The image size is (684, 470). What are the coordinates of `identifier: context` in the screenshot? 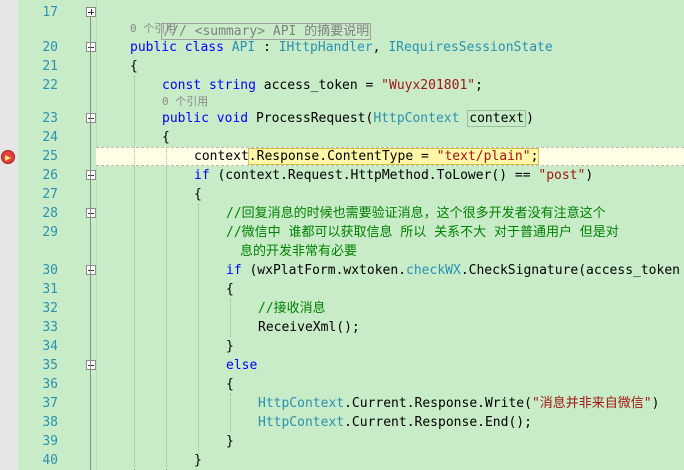 It's located at (221, 156).